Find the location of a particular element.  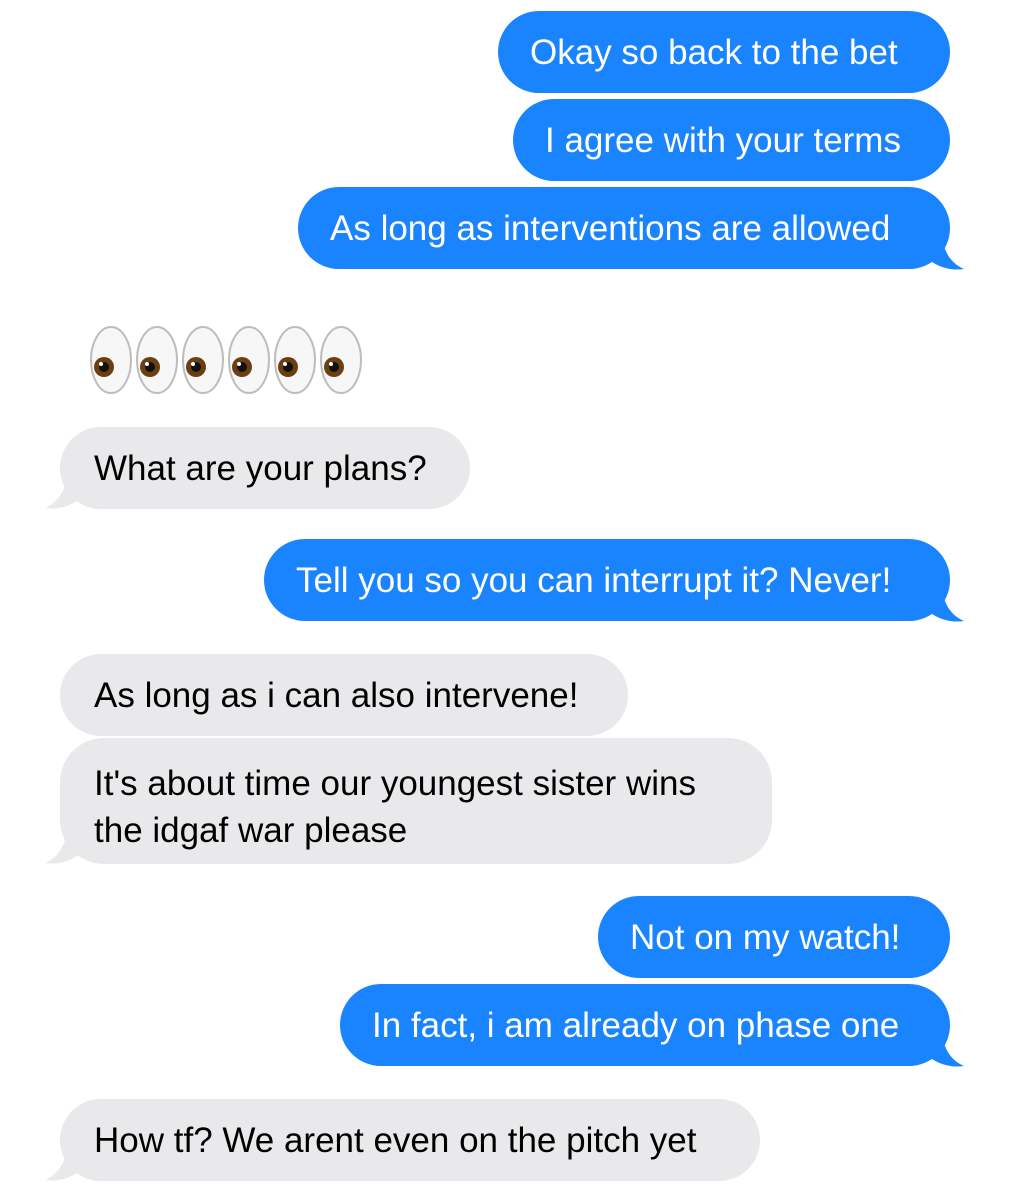

outgoing-message: I agree with your terms is located at coordinates (731, 140).